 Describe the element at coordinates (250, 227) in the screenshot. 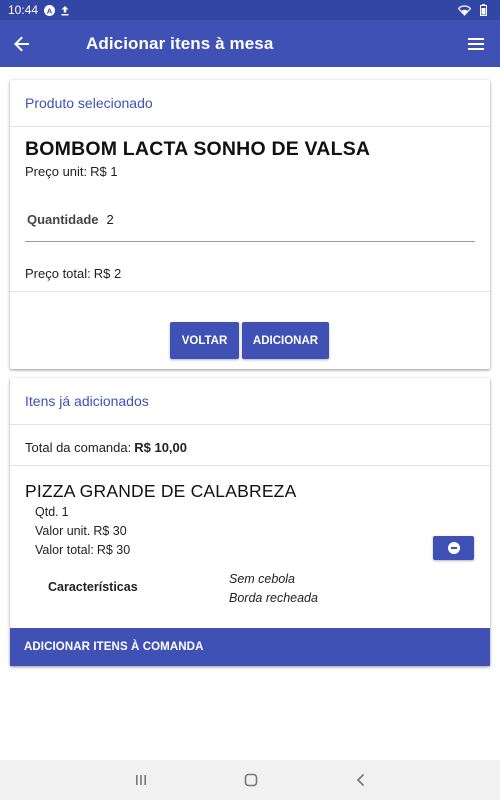

I see `quantity-field: Quantidade 2` at that location.